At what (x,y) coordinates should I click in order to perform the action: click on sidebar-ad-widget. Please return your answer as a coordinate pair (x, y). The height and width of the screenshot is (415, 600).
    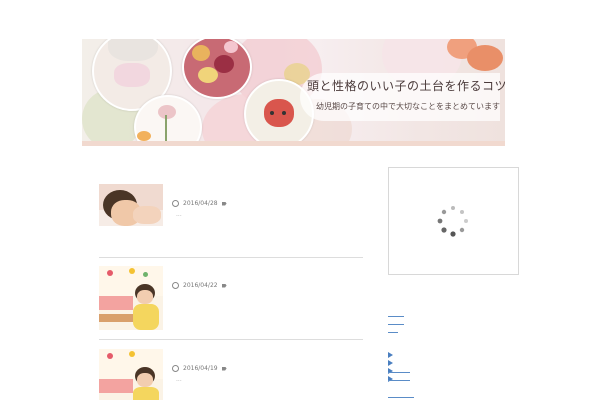
    Looking at the image, I should click on (453, 221).